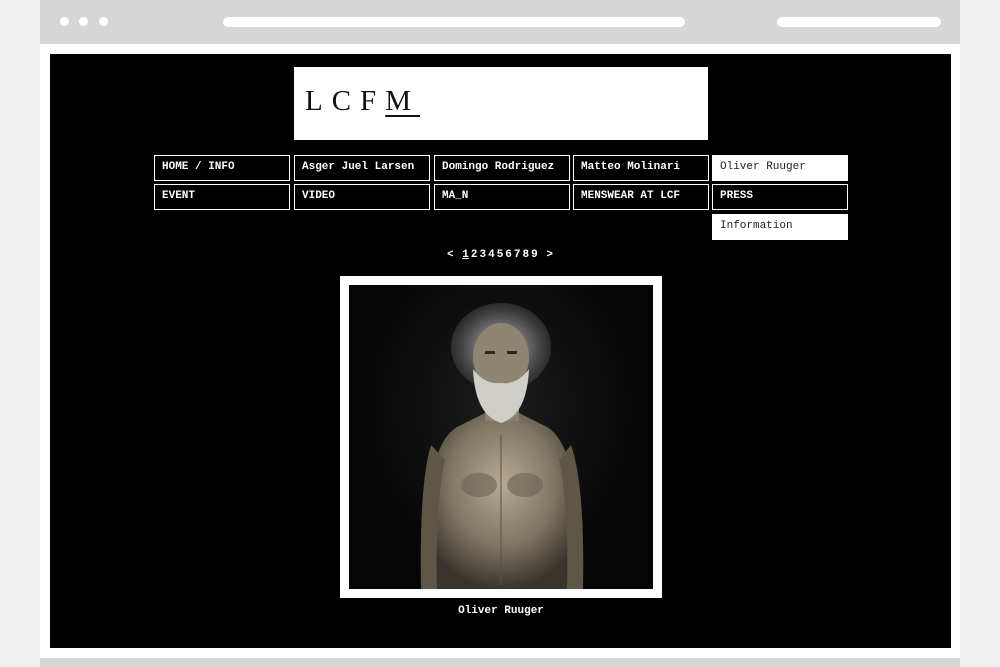  Describe the element at coordinates (502, 197) in the screenshot. I see `nav-ma-n: MA_N` at that location.